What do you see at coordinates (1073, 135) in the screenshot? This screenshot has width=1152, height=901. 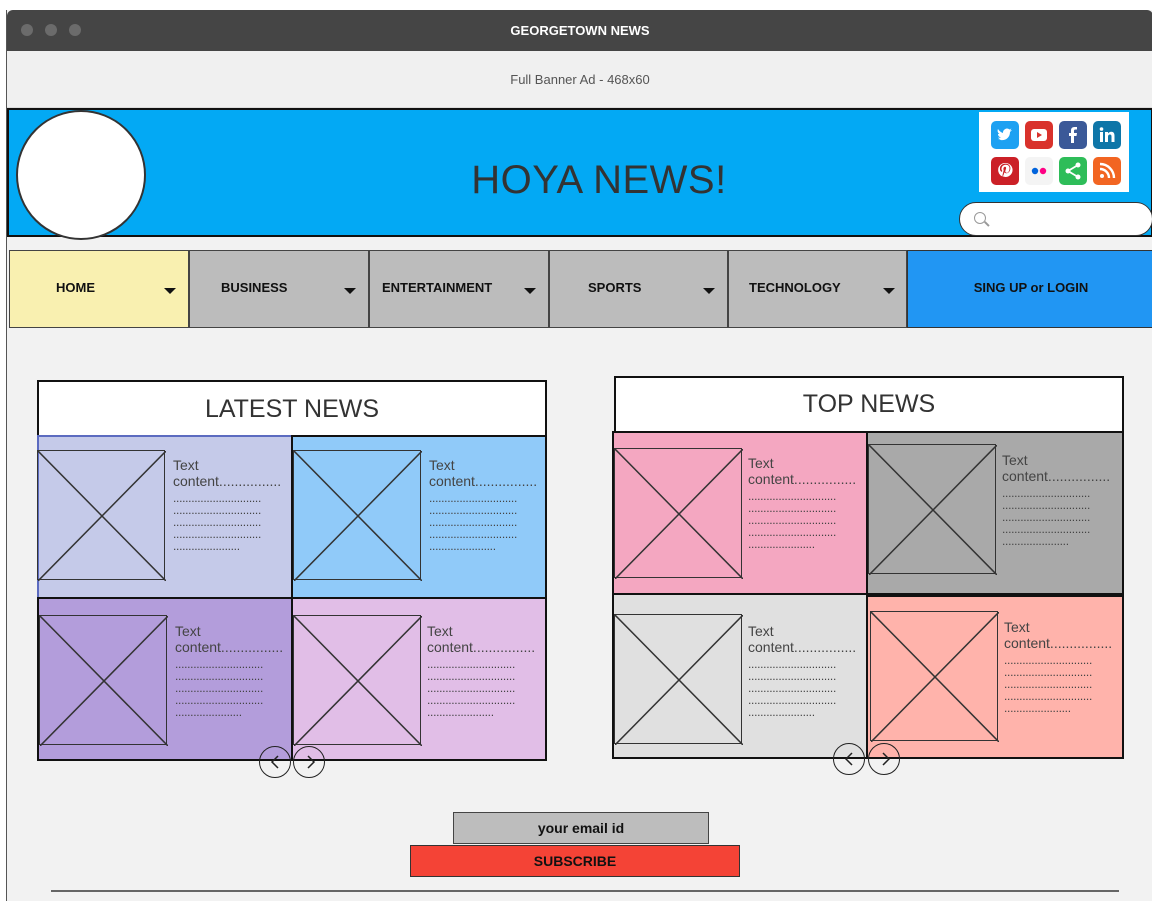 I see `facebook-icon` at bounding box center [1073, 135].